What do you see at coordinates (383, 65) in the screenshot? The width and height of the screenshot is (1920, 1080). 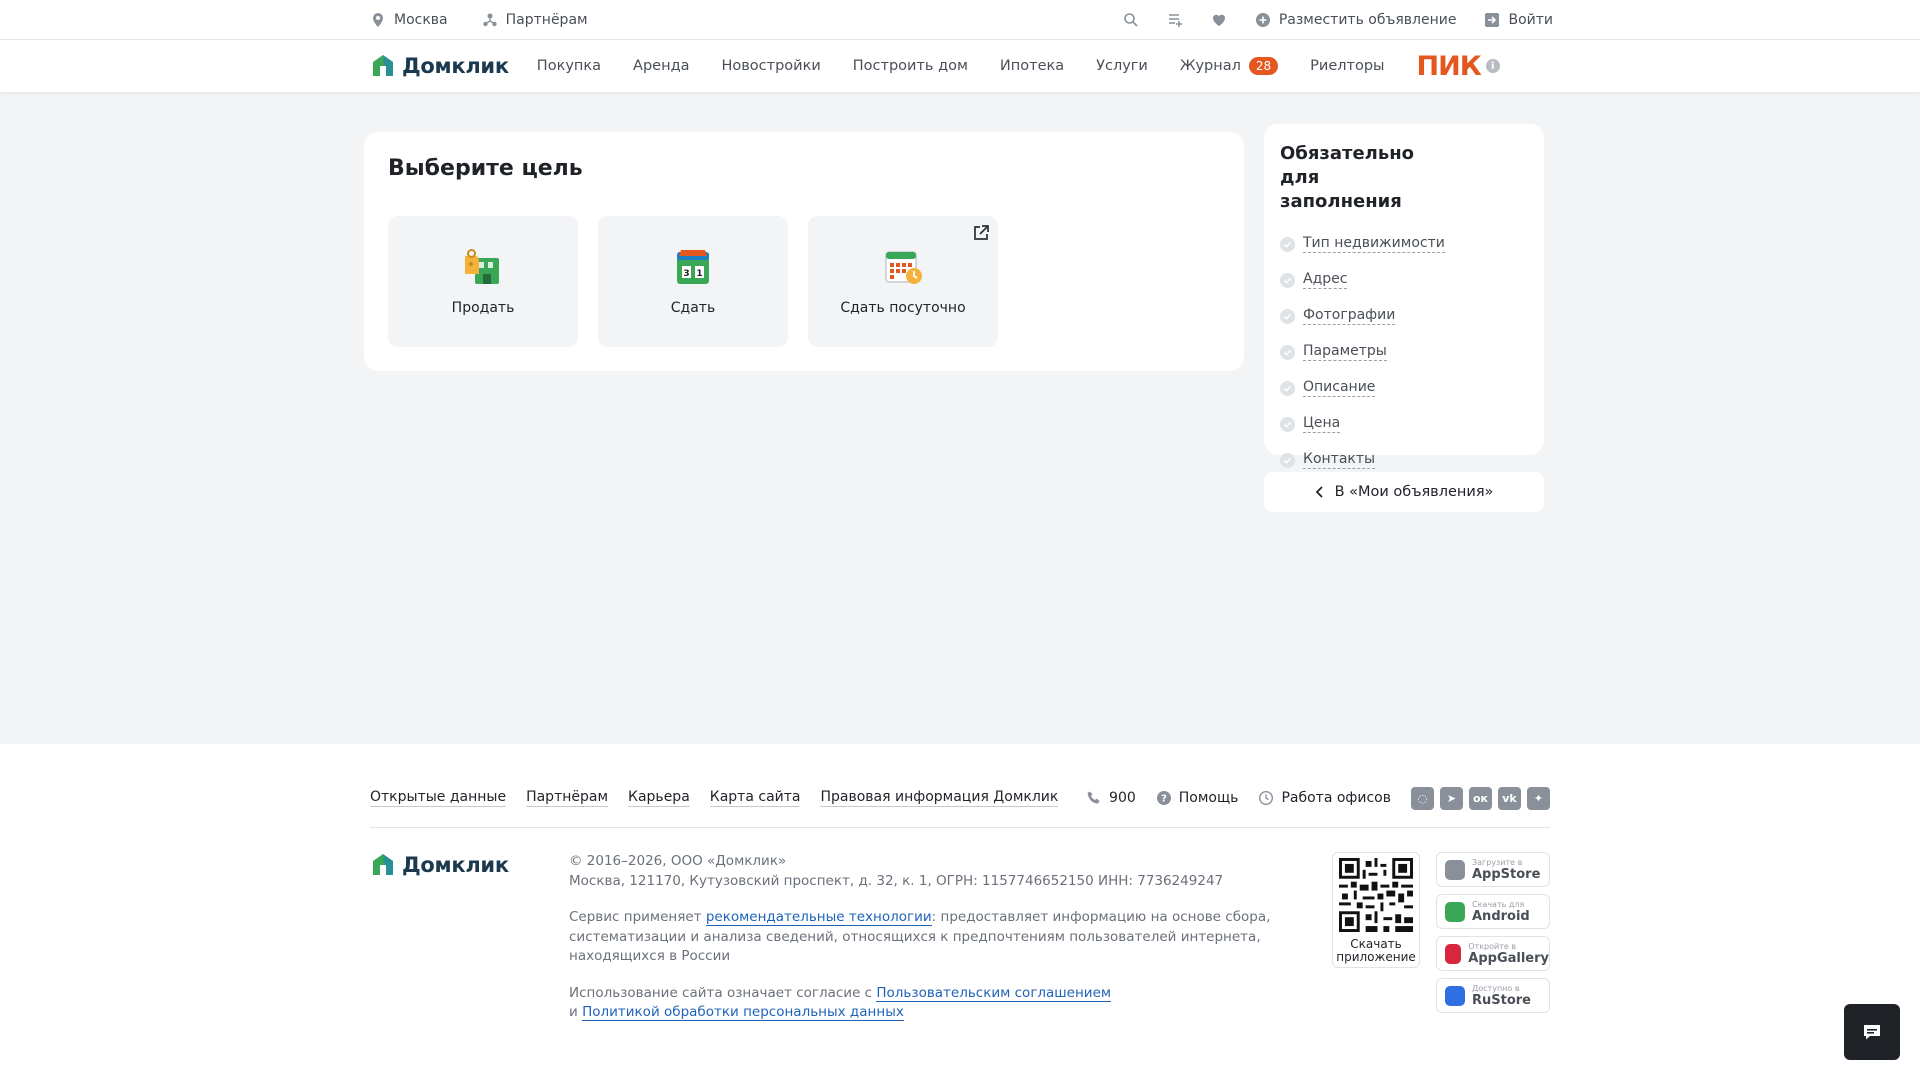 I see `domclick-logo-icon` at bounding box center [383, 65].